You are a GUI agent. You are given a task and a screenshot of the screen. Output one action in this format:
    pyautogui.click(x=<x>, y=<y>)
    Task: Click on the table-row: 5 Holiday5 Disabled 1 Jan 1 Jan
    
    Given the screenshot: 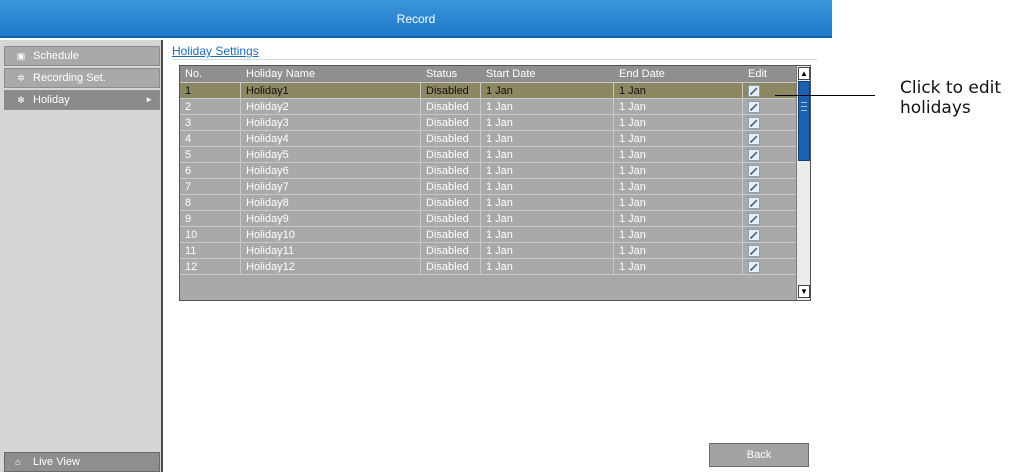 What is the action you would take?
    pyautogui.click(x=488, y=155)
    